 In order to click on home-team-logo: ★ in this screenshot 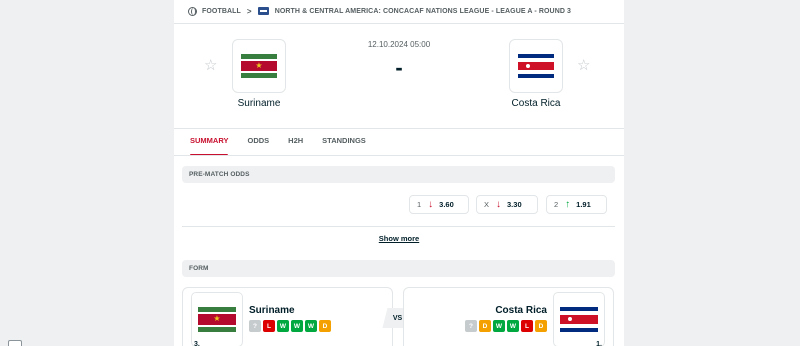, I will do `click(259, 66)`.